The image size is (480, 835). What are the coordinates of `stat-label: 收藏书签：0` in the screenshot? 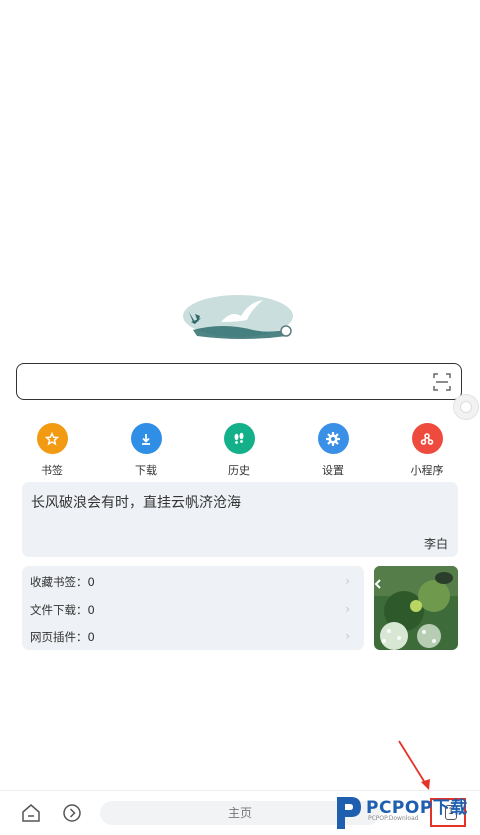 It's located at (62, 582).